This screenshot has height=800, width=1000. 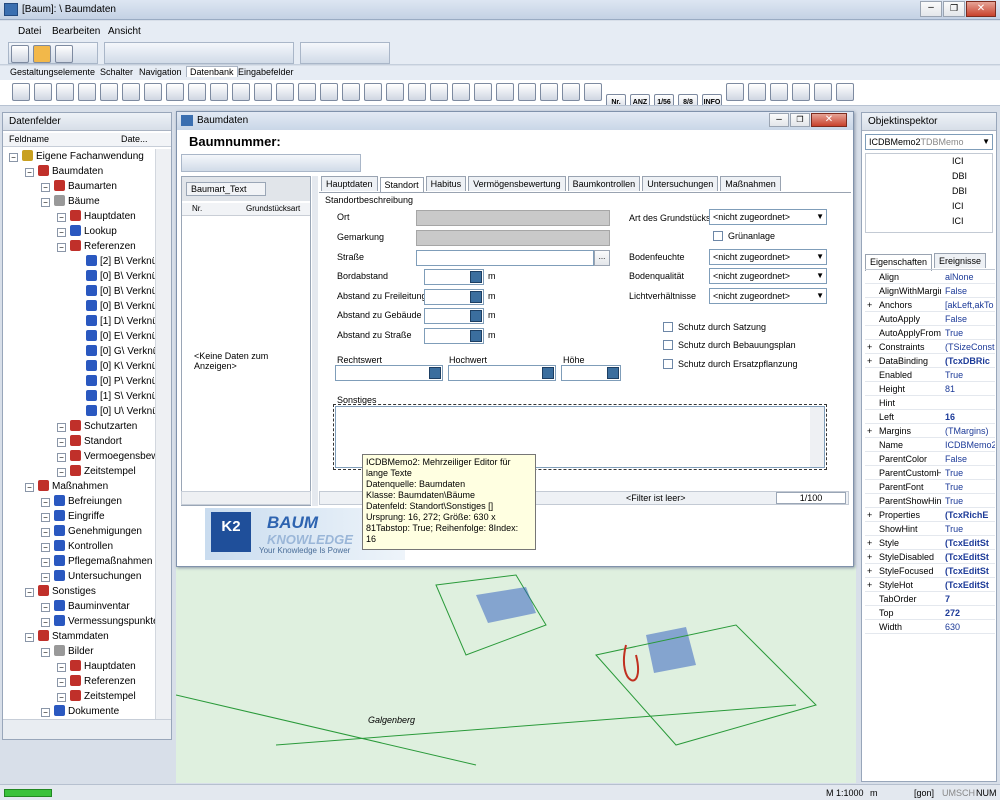 What do you see at coordinates (118, 351) in the screenshot?
I see `tree-node: [0] G\ Verknüp` at bounding box center [118, 351].